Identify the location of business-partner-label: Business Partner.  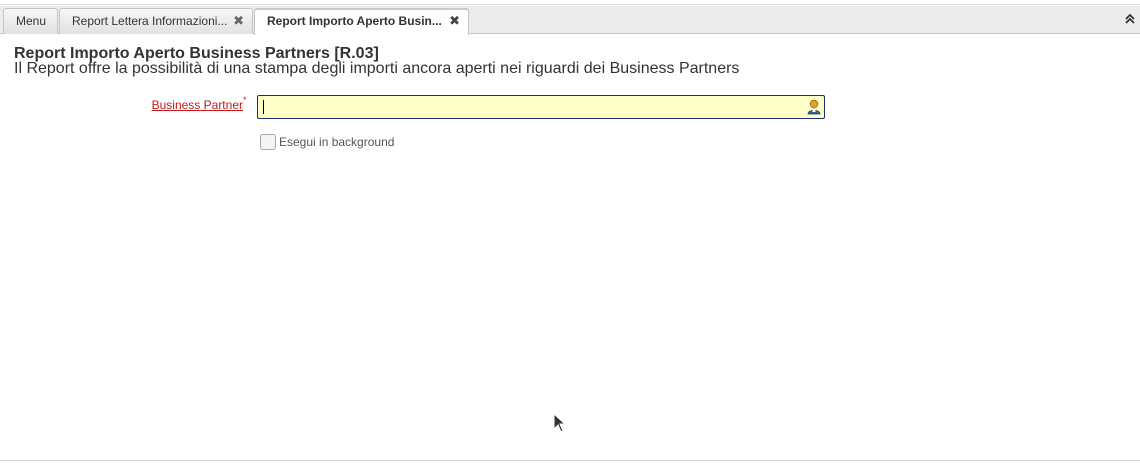
(121, 105).